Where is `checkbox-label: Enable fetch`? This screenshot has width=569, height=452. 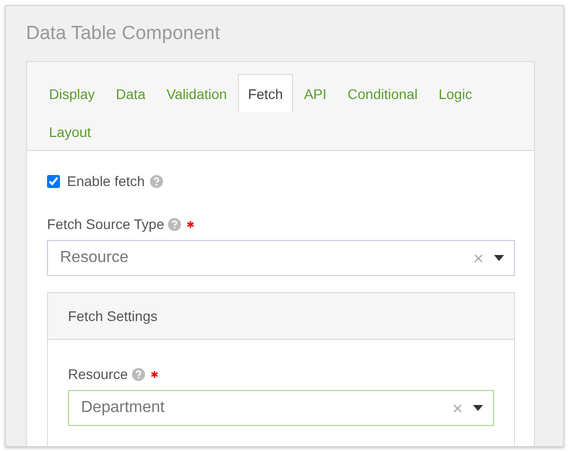
checkbox-label: Enable fetch is located at coordinates (106, 181).